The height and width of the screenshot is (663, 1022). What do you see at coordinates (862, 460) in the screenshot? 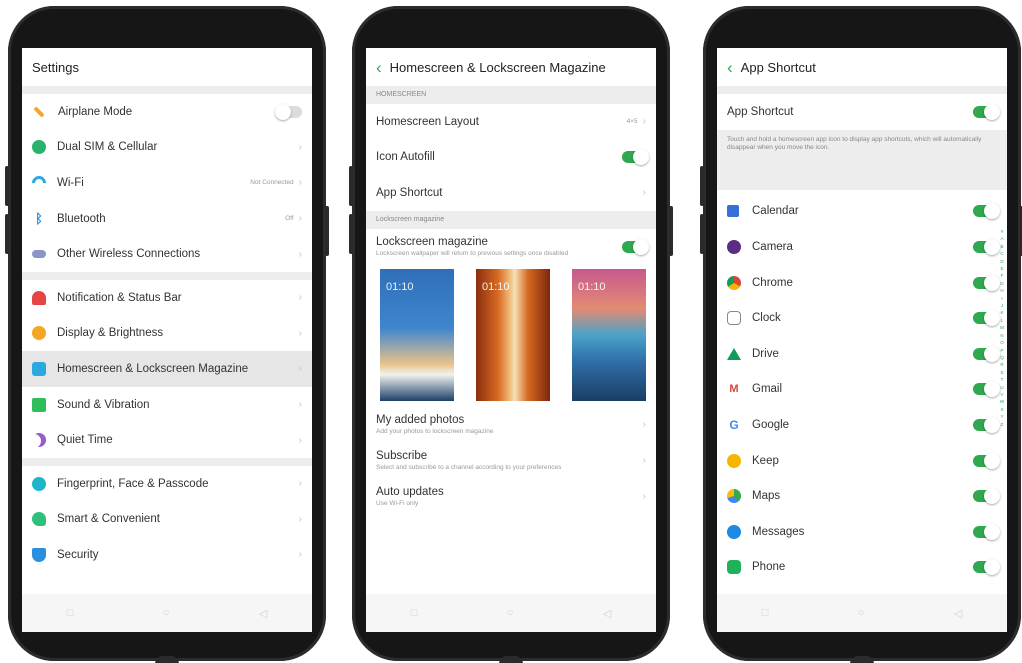
I see `list-item-keep: Keep` at bounding box center [862, 460].